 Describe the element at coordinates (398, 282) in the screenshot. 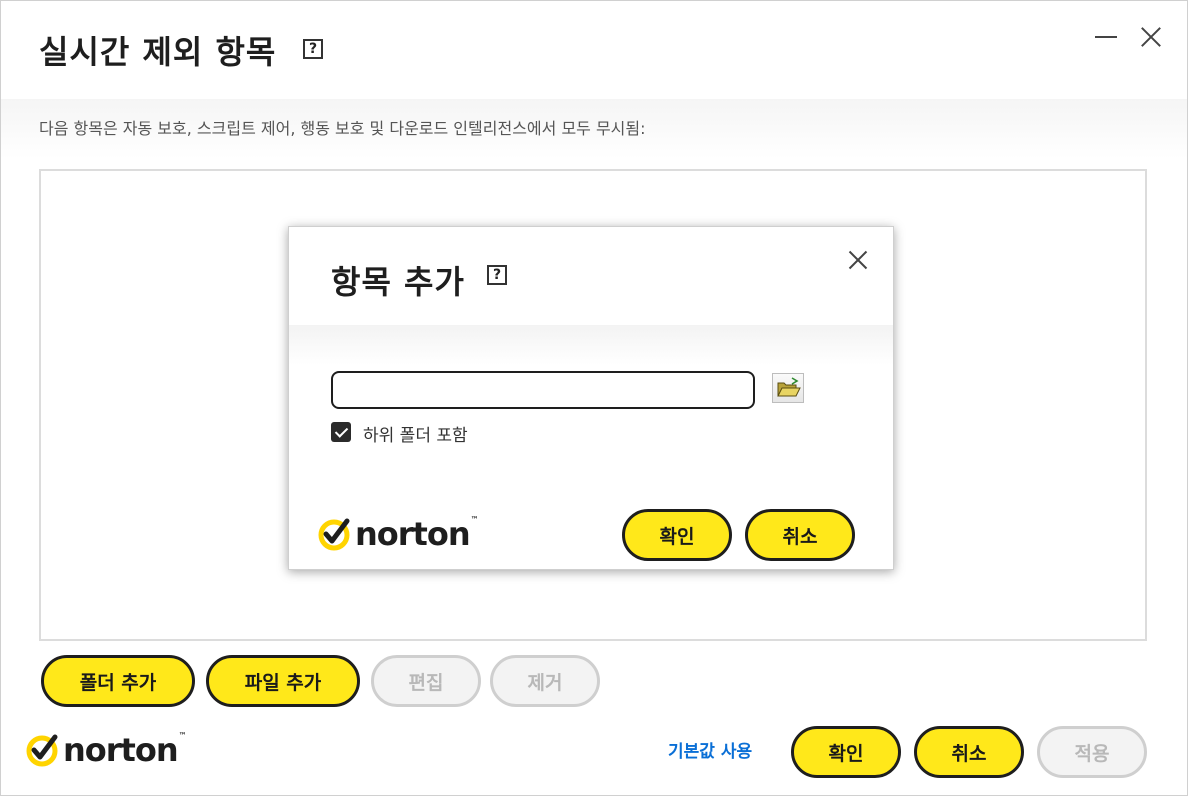

I see `dialog-title: 항목 추가` at that location.